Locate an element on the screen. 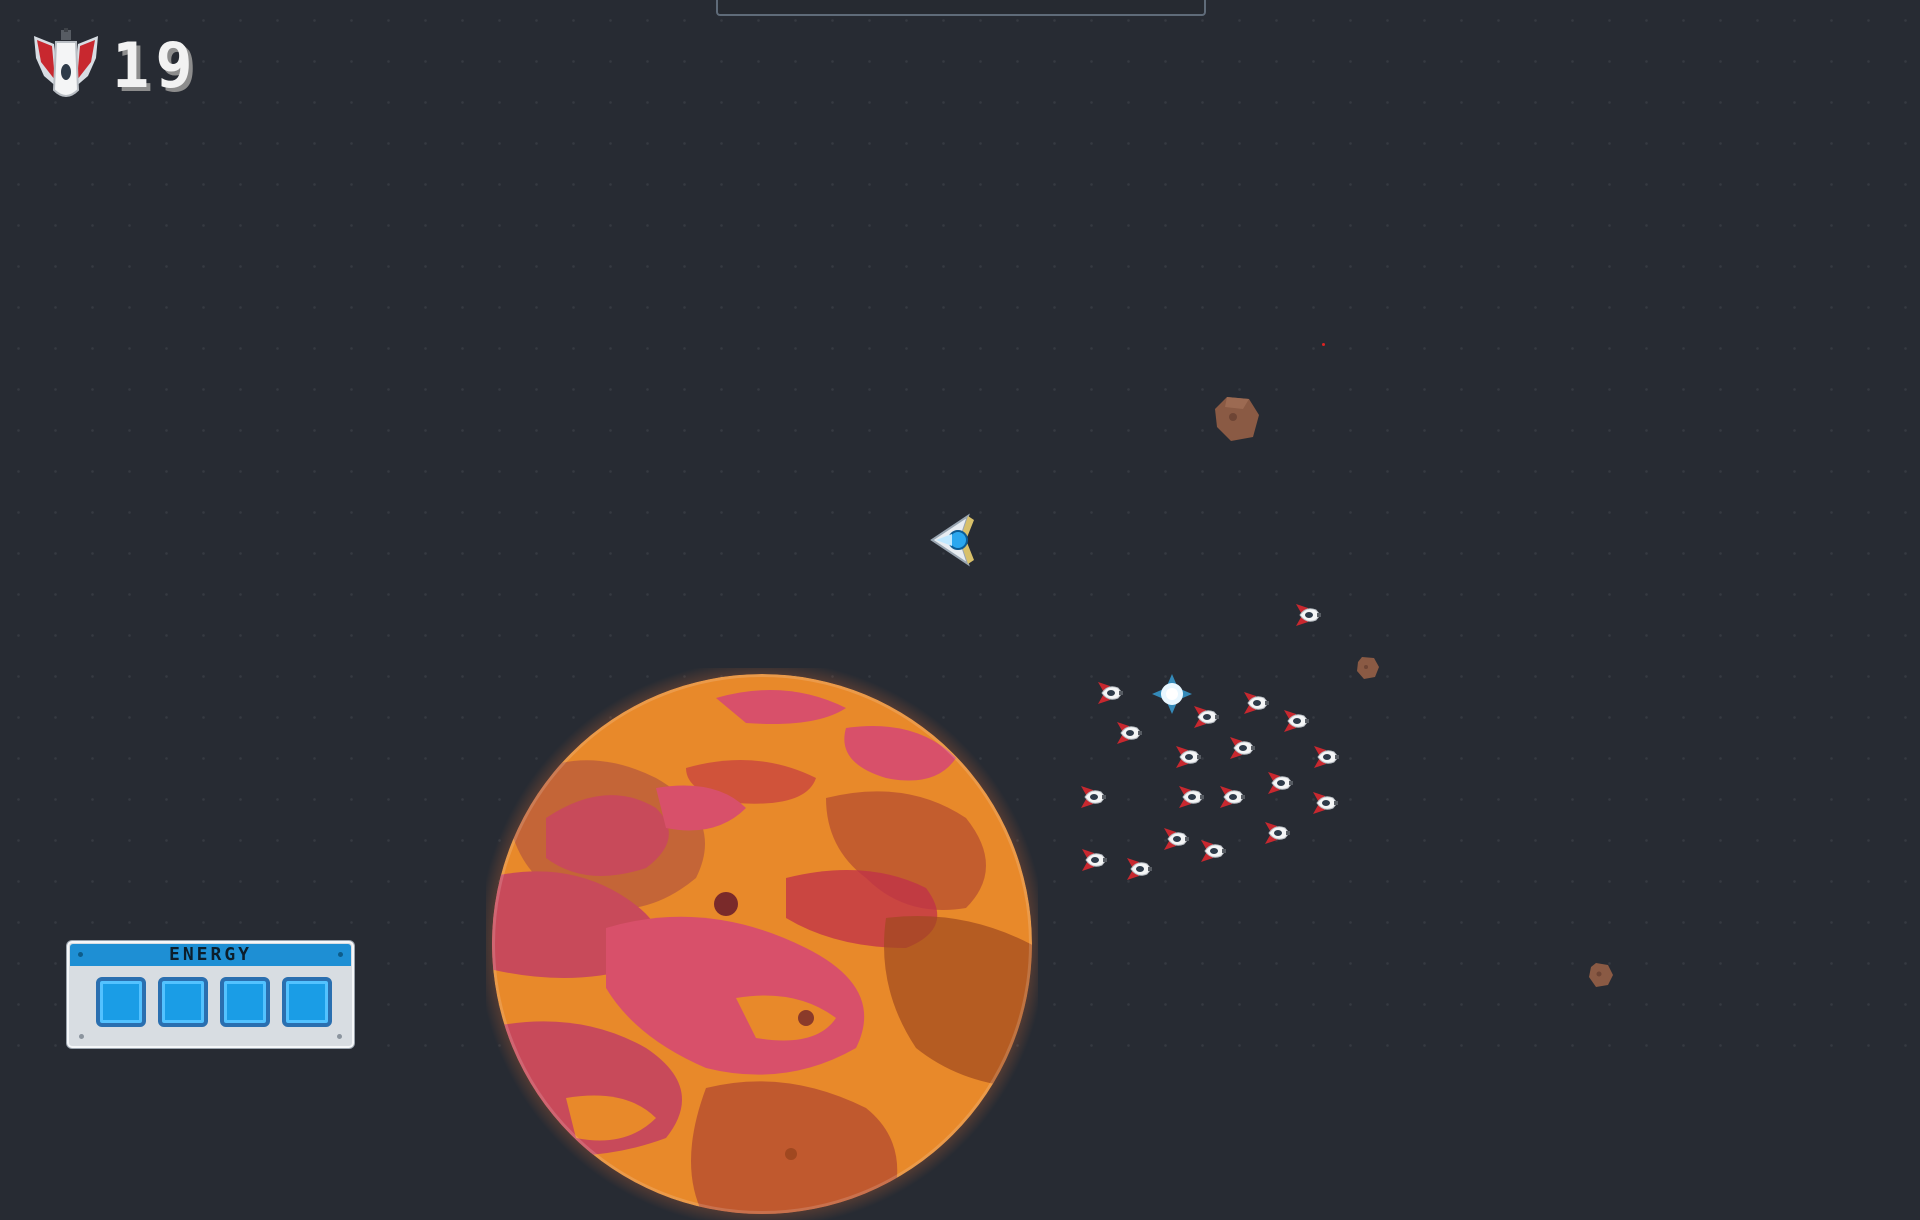 The width and height of the screenshot is (1920, 1220). ship-lives-icon is located at coordinates (66, 62).